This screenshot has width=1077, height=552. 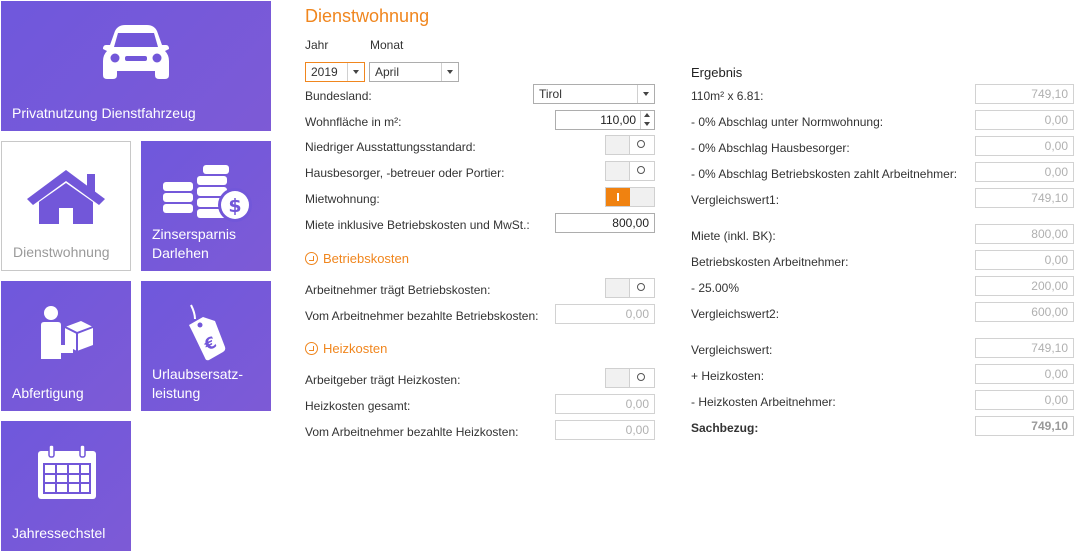 What do you see at coordinates (717, 72) in the screenshot?
I see `result-heading: Ergebnis` at bounding box center [717, 72].